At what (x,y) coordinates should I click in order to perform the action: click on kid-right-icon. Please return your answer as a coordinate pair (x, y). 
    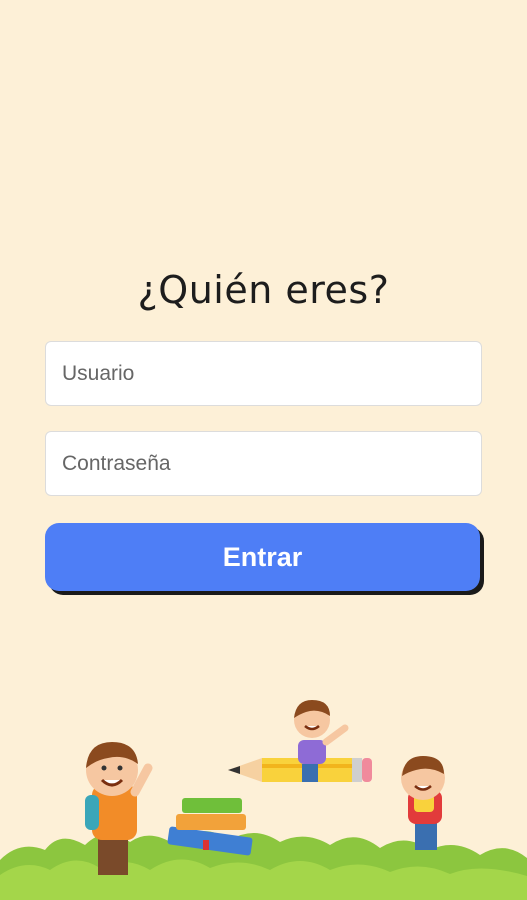
    Looking at the image, I should click on (423, 803).